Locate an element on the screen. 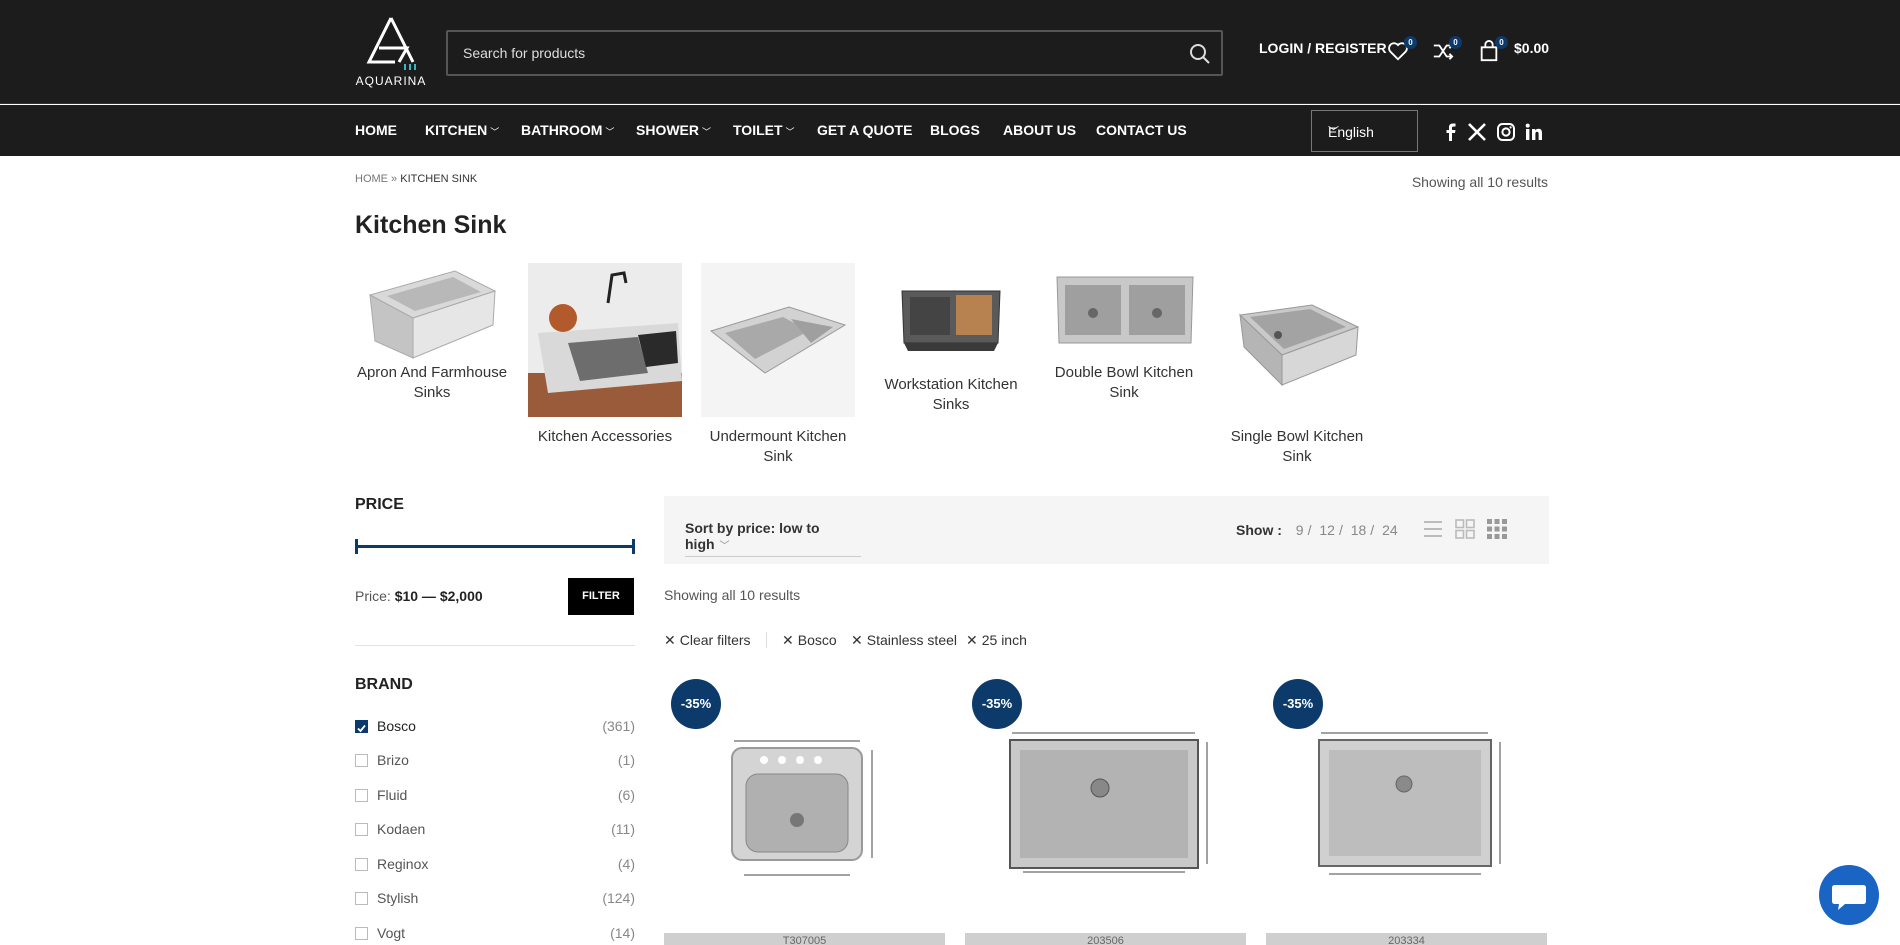 The image size is (1900, 945). price-slider-track is located at coordinates (495, 546).